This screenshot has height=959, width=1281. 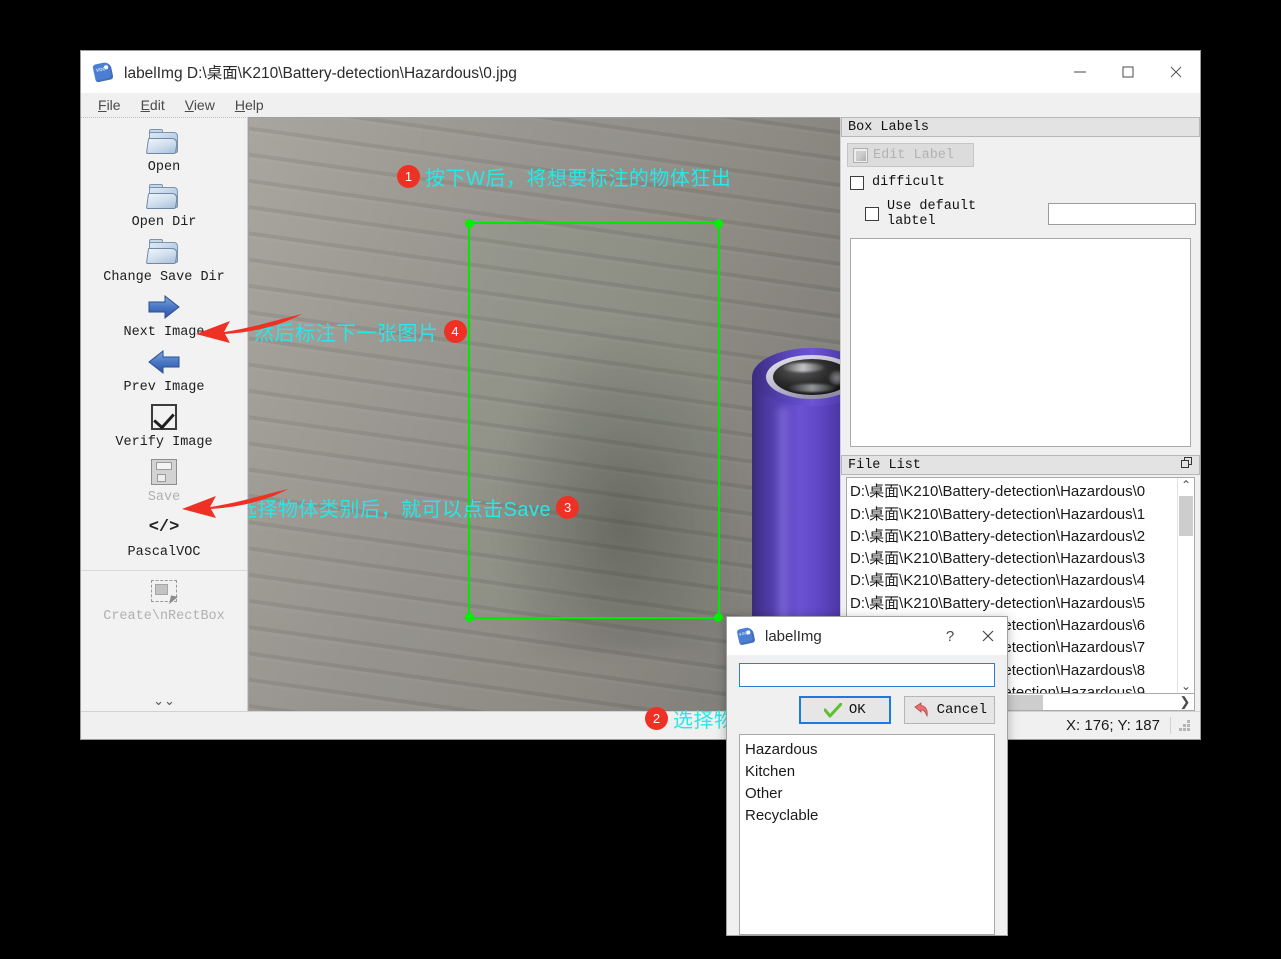 What do you see at coordinates (640, 105) in the screenshot?
I see `menu-bar: File Edit View Help` at bounding box center [640, 105].